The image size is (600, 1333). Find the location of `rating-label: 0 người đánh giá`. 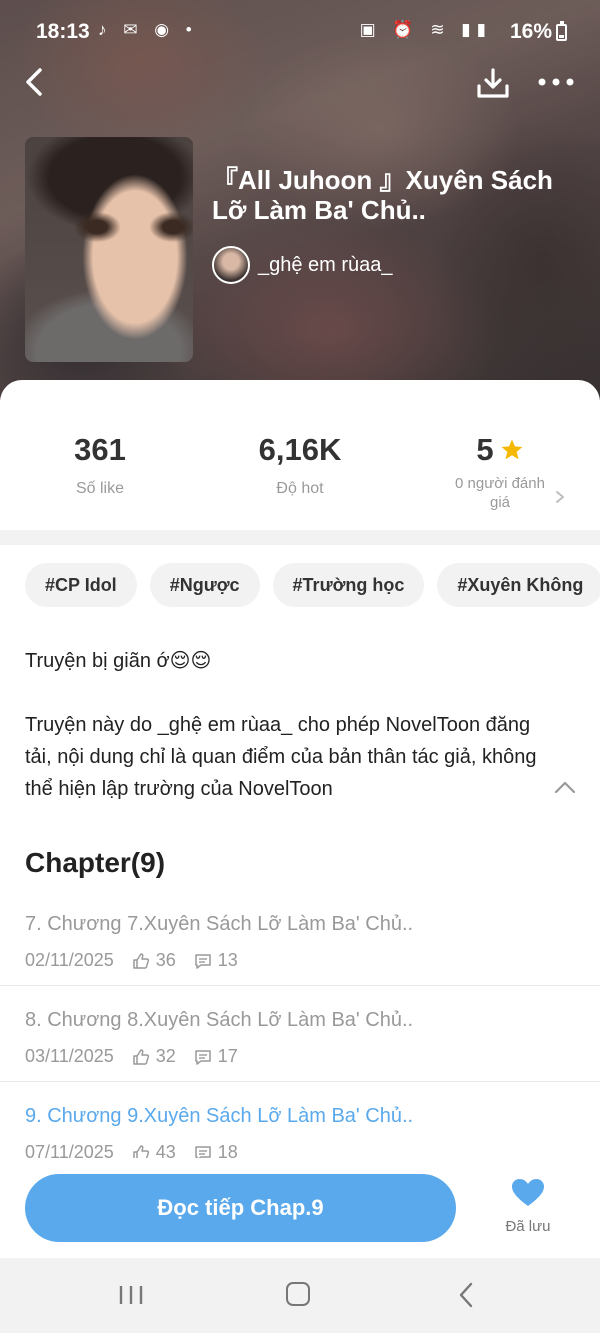

rating-label: 0 người đánh giá is located at coordinates (500, 493).